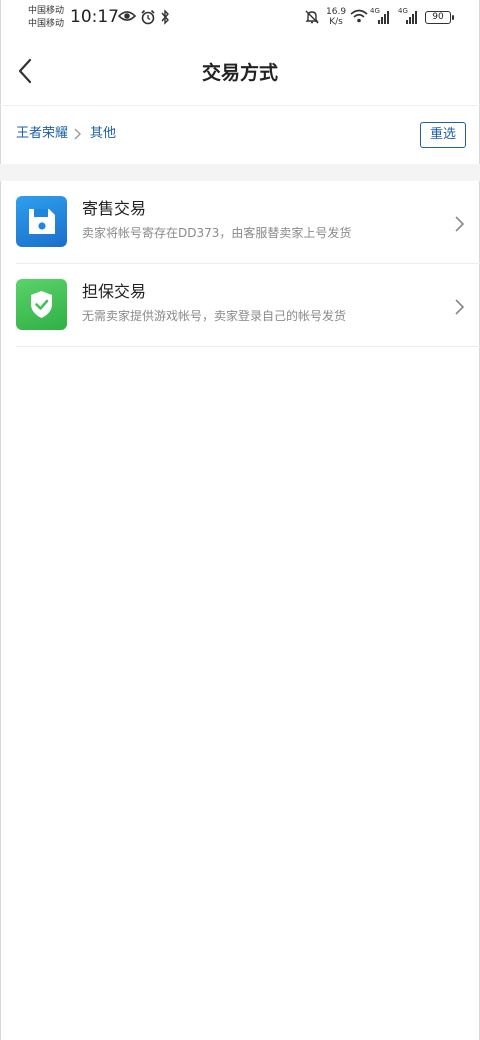 This screenshot has width=480, height=1040. What do you see at coordinates (312, 19) in the screenshot?
I see `mute-bell-icon` at bounding box center [312, 19].